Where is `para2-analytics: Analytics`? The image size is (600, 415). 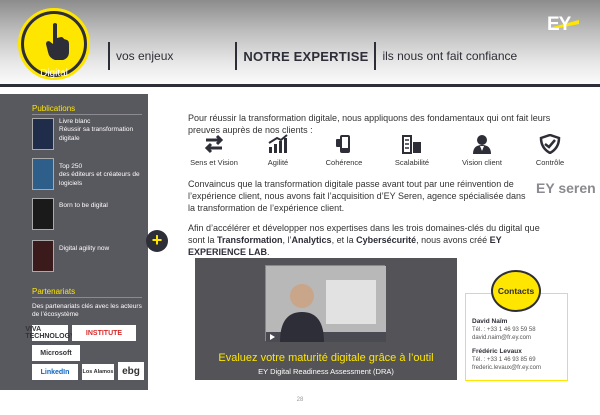 para2-analytics: Analytics is located at coordinates (311, 240).